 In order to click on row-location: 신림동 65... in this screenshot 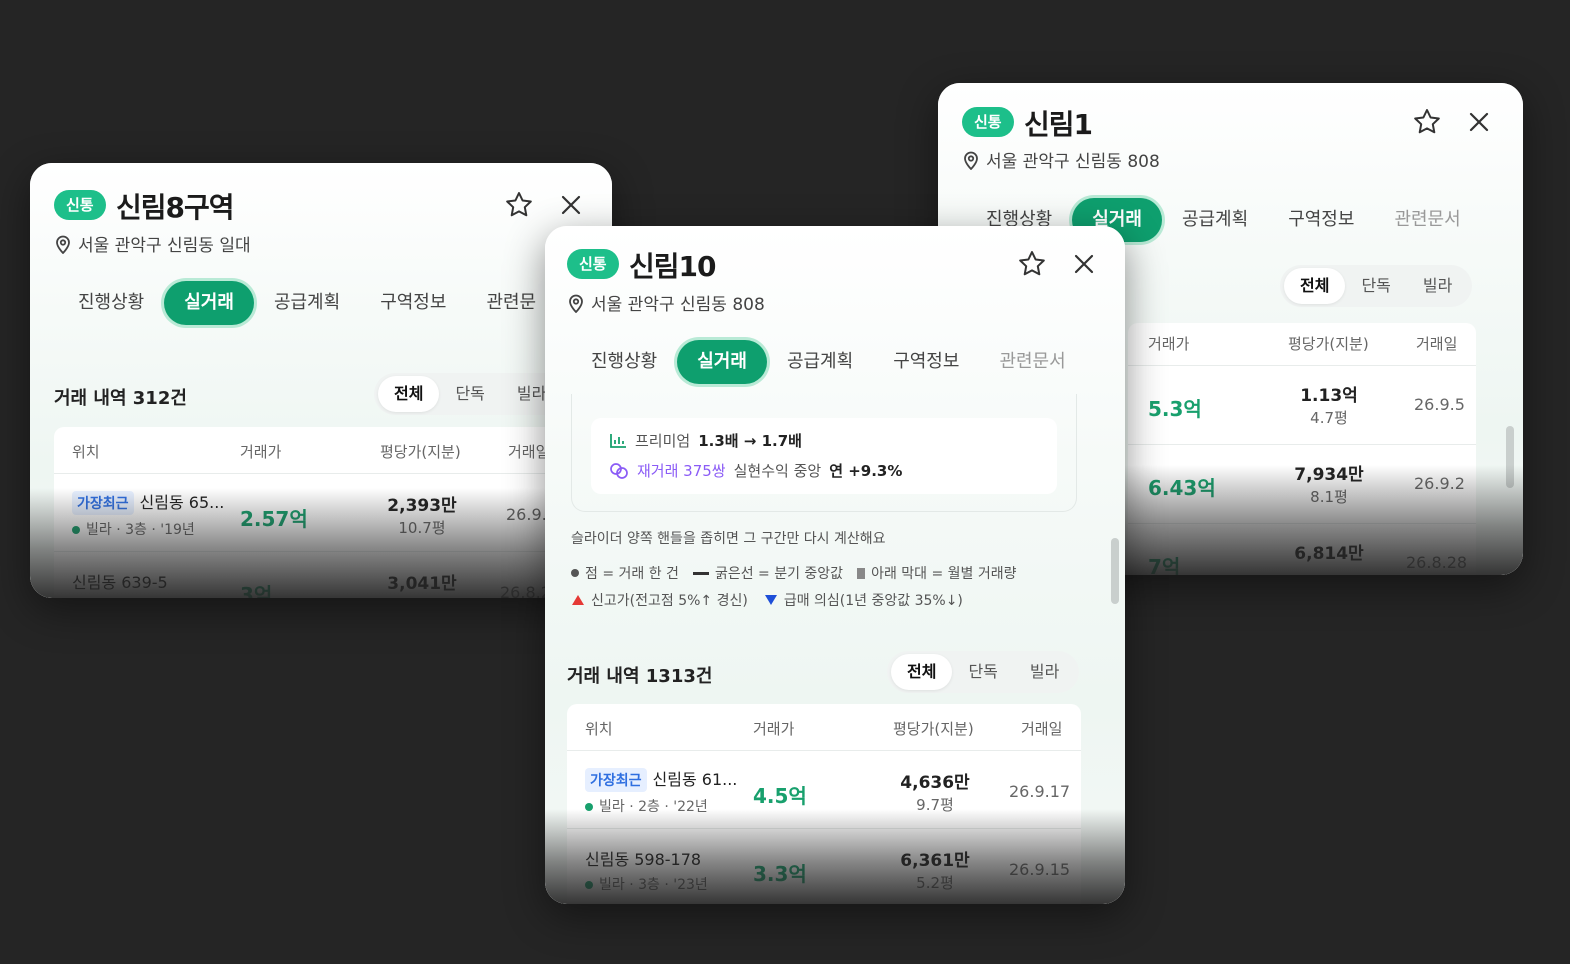, I will do `click(182, 502)`.